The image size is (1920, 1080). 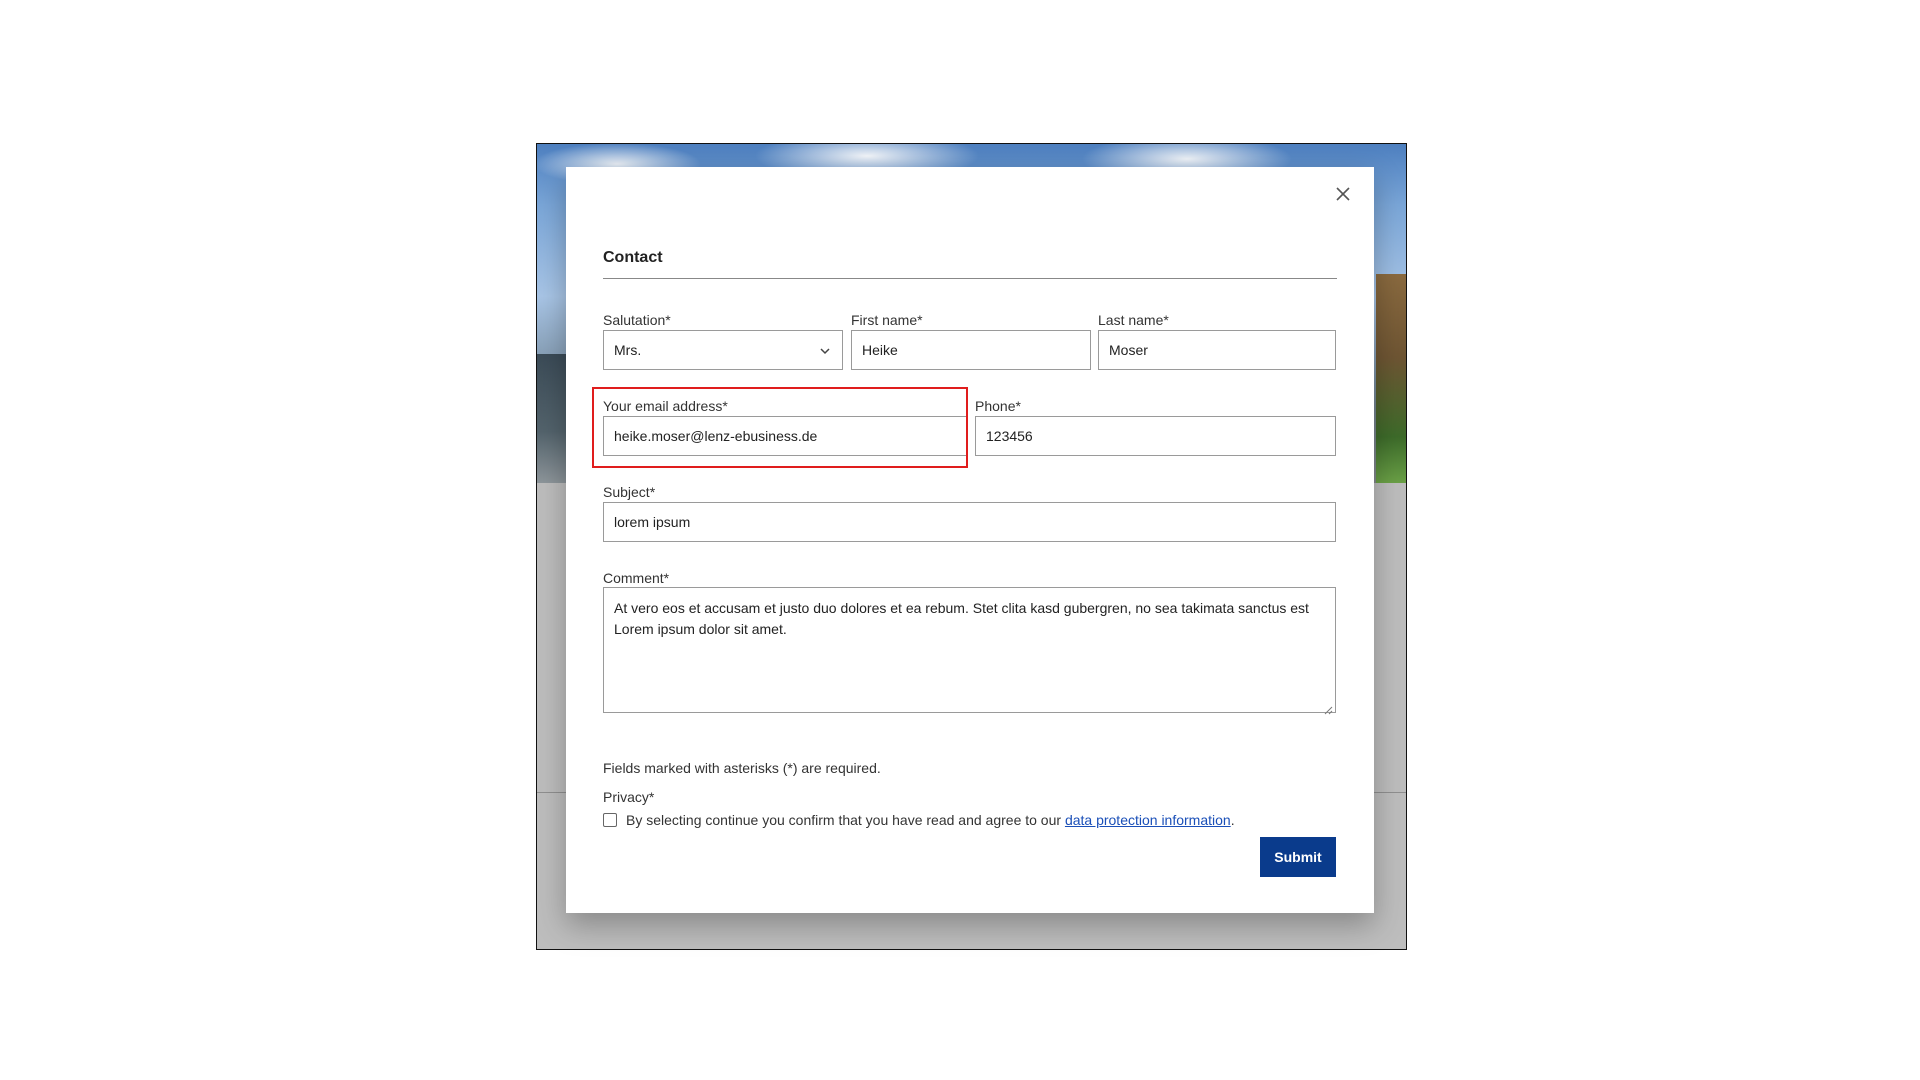 I want to click on resize-grip-icon, so click(x=1328, y=707).